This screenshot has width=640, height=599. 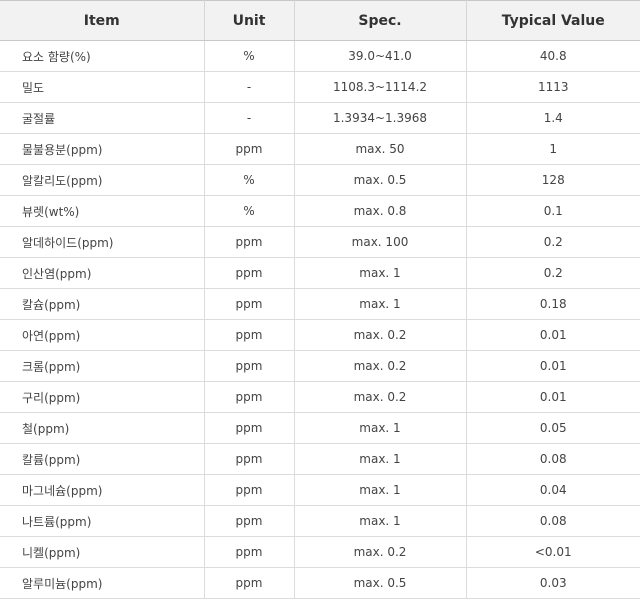 I want to click on cell-item: 칼륨(ppm), so click(x=102, y=459).